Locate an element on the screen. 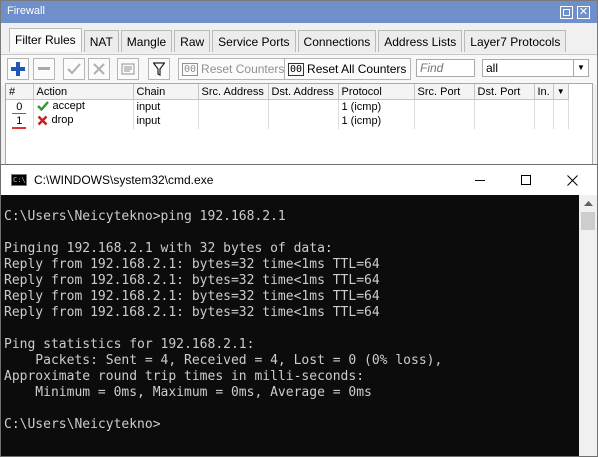  column-header-protocol: Protocol is located at coordinates (376, 92).